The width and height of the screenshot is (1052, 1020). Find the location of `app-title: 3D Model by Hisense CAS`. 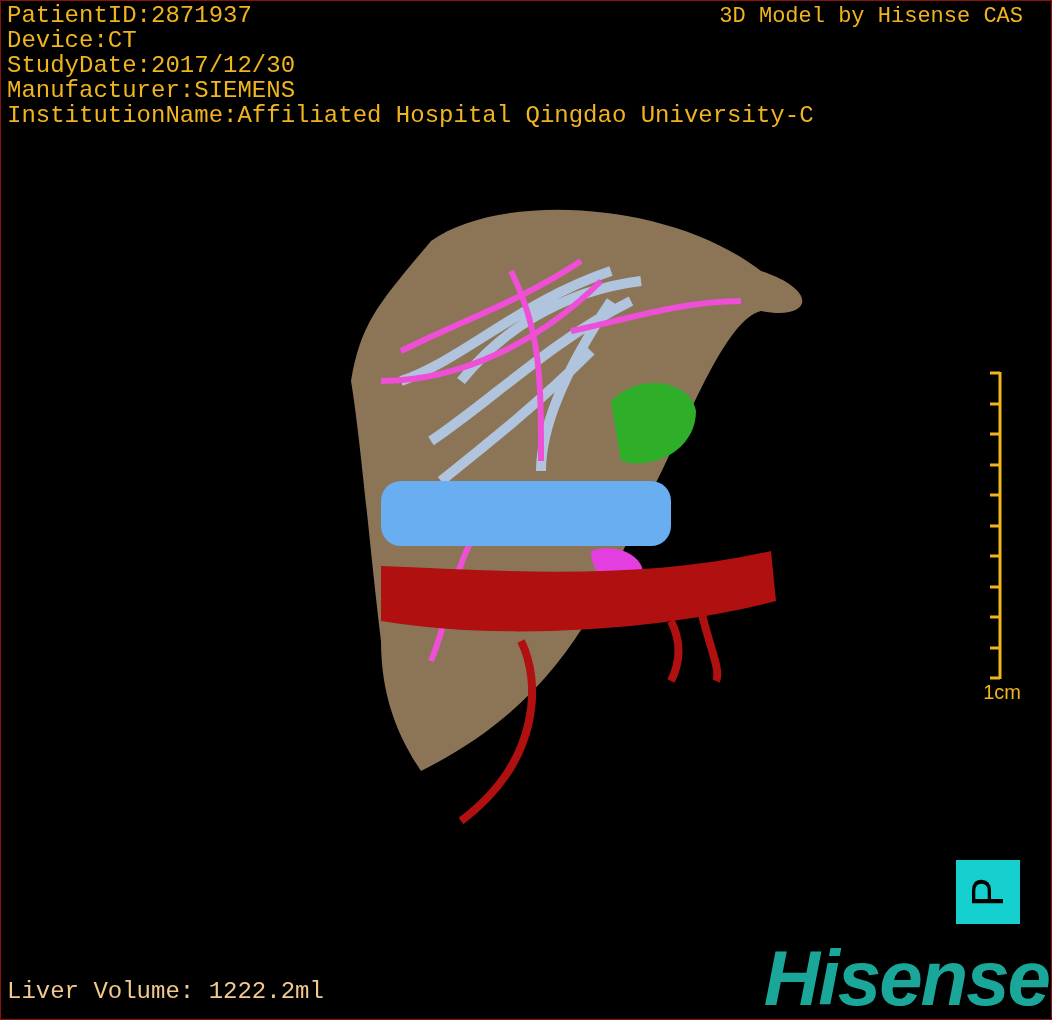

app-title: 3D Model by Hisense CAS is located at coordinates (871, 17).